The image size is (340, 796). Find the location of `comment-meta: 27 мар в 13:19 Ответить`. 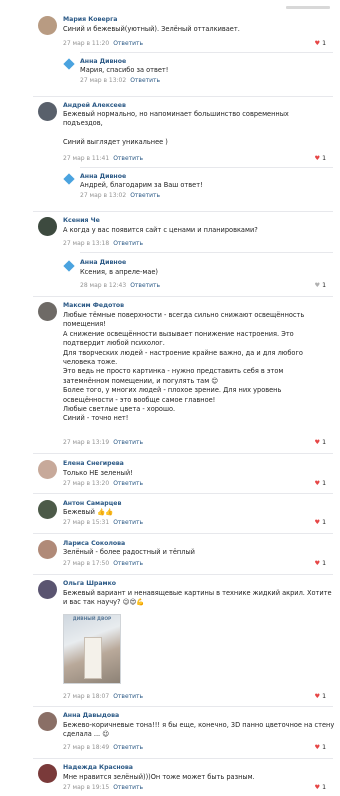

comment-meta: 27 мар в 13:19 Ответить is located at coordinates (103, 442).